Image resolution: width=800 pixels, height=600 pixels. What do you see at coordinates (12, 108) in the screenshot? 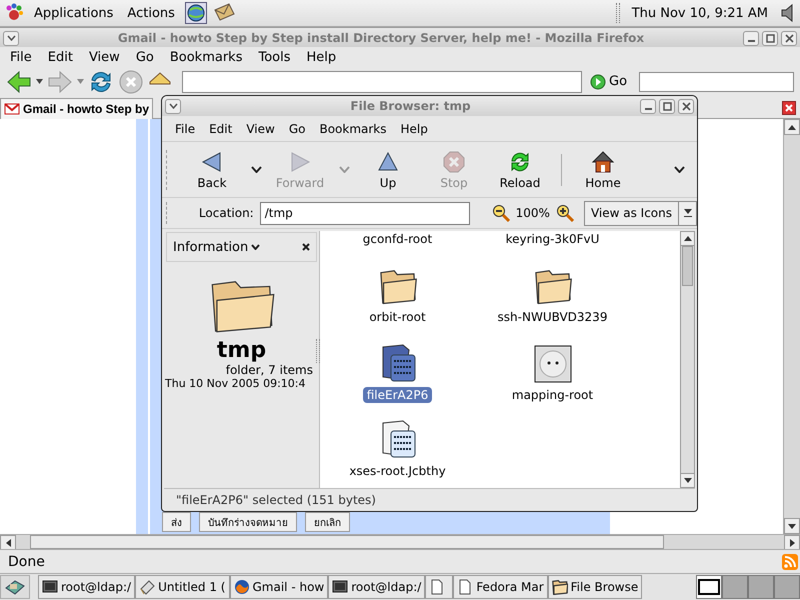
I see `mail-icon` at bounding box center [12, 108].